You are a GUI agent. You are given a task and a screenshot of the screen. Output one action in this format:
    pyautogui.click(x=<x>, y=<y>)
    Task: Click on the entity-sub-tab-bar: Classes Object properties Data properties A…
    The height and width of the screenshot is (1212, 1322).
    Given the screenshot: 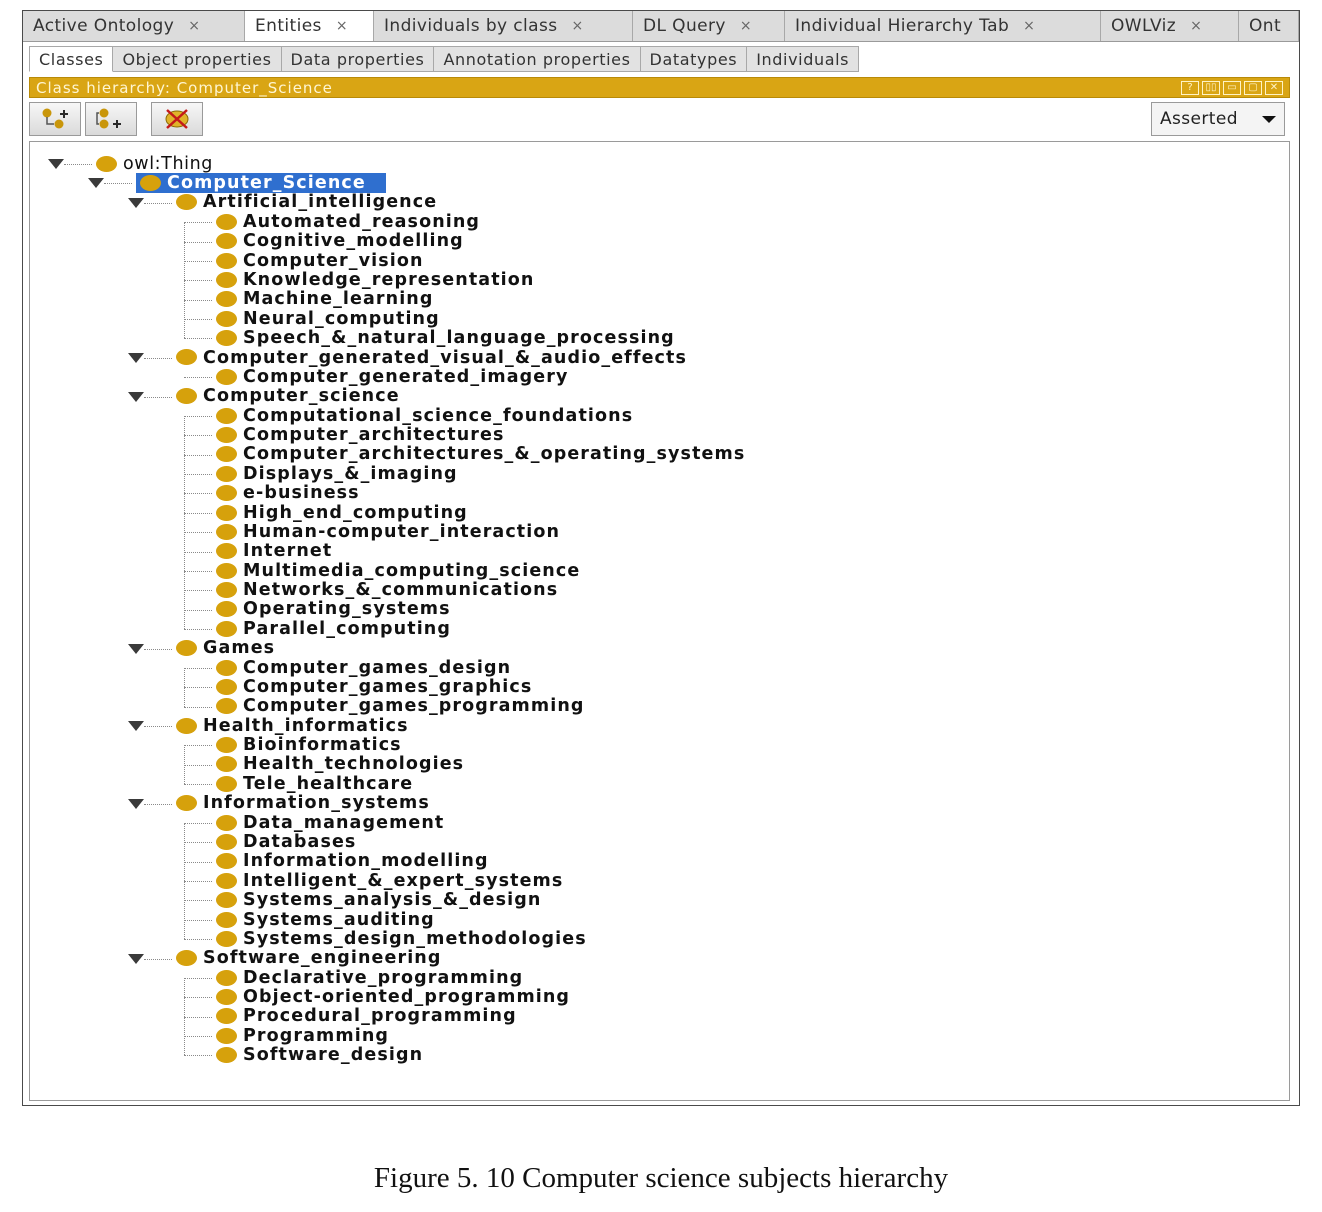 What is the action you would take?
    pyautogui.click(x=444, y=59)
    